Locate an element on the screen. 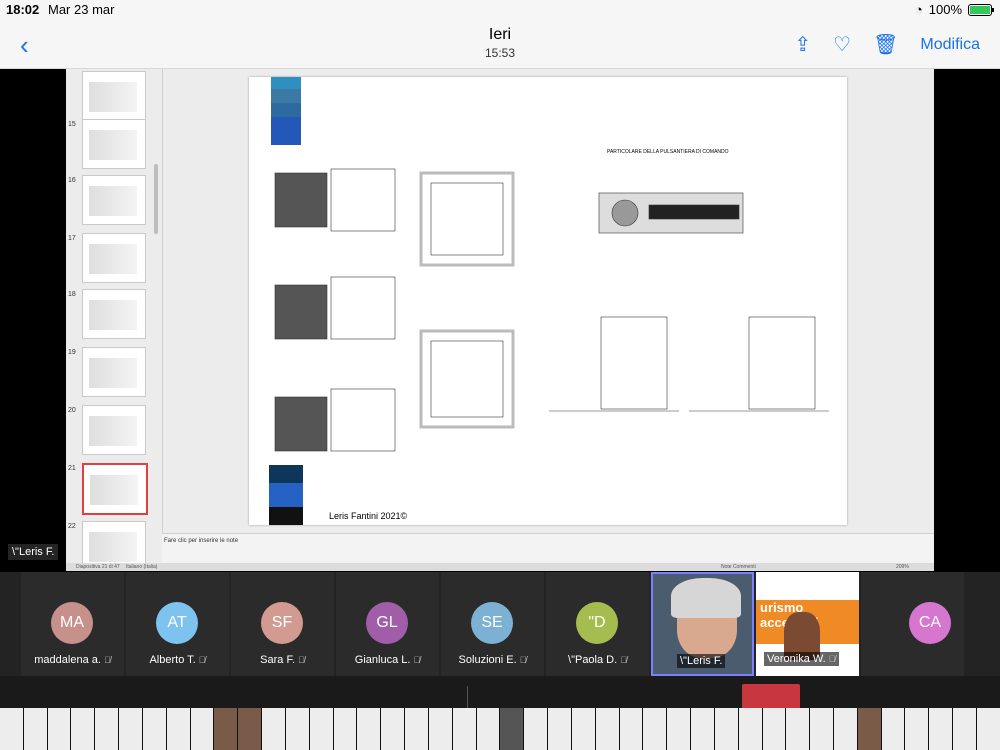 Image resolution: width=1000 pixels, height=750 pixels. slide-number: 19 is located at coordinates (72, 352).